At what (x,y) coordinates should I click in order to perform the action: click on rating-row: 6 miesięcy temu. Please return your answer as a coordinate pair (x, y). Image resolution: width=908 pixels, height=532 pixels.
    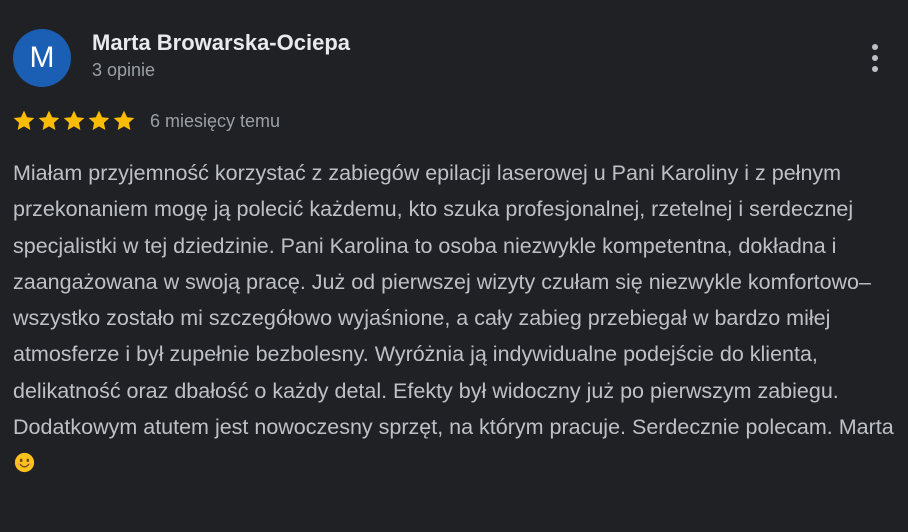
    Looking at the image, I should click on (146, 121).